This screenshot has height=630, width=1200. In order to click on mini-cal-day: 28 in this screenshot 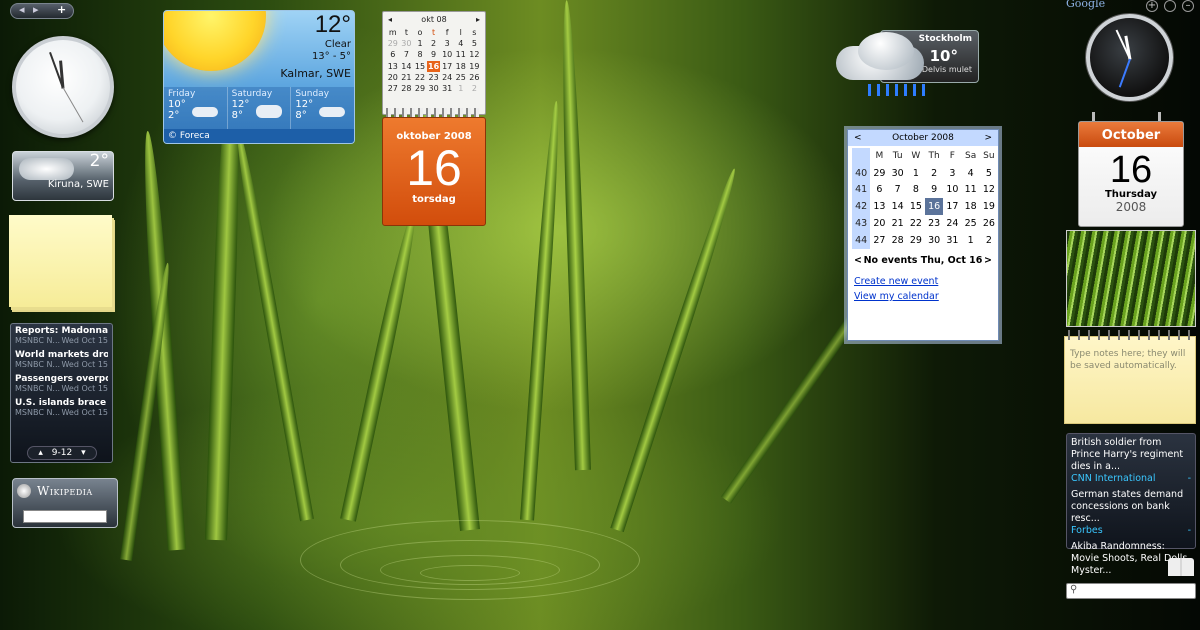, I will do `click(407, 88)`.